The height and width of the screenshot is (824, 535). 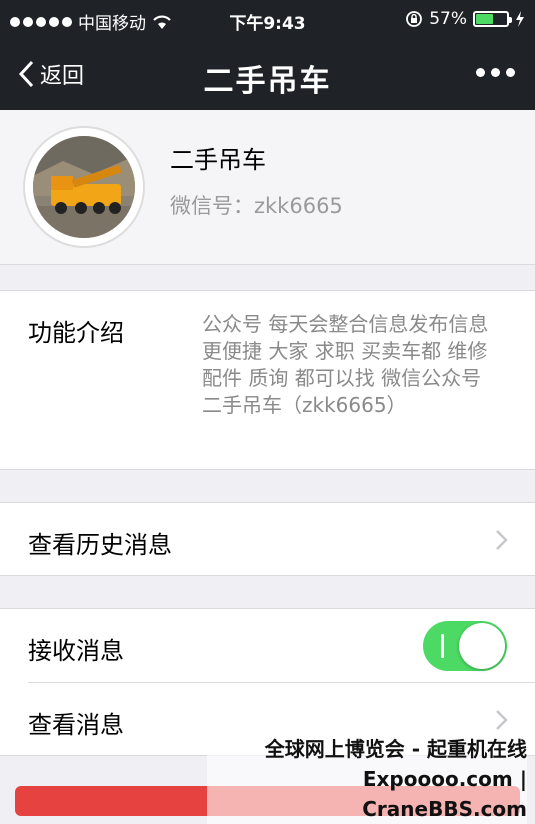 I want to click on crane-photo-icon, so click(x=84, y=187).